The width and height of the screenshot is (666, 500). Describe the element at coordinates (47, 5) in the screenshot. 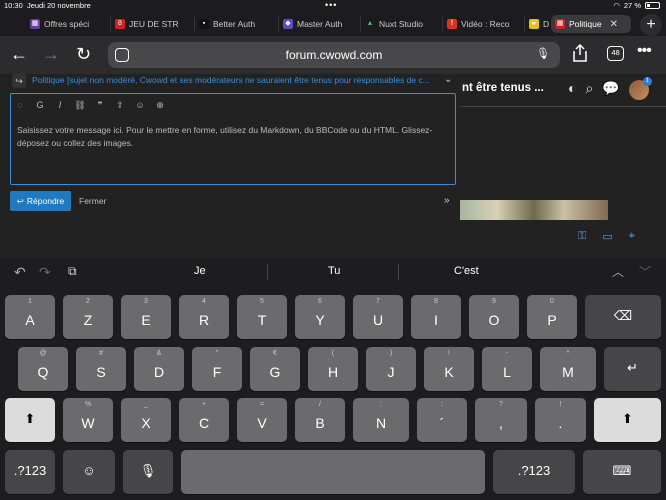

I see `status-time: 10:30 Jeudi 20 novembre` at that location.